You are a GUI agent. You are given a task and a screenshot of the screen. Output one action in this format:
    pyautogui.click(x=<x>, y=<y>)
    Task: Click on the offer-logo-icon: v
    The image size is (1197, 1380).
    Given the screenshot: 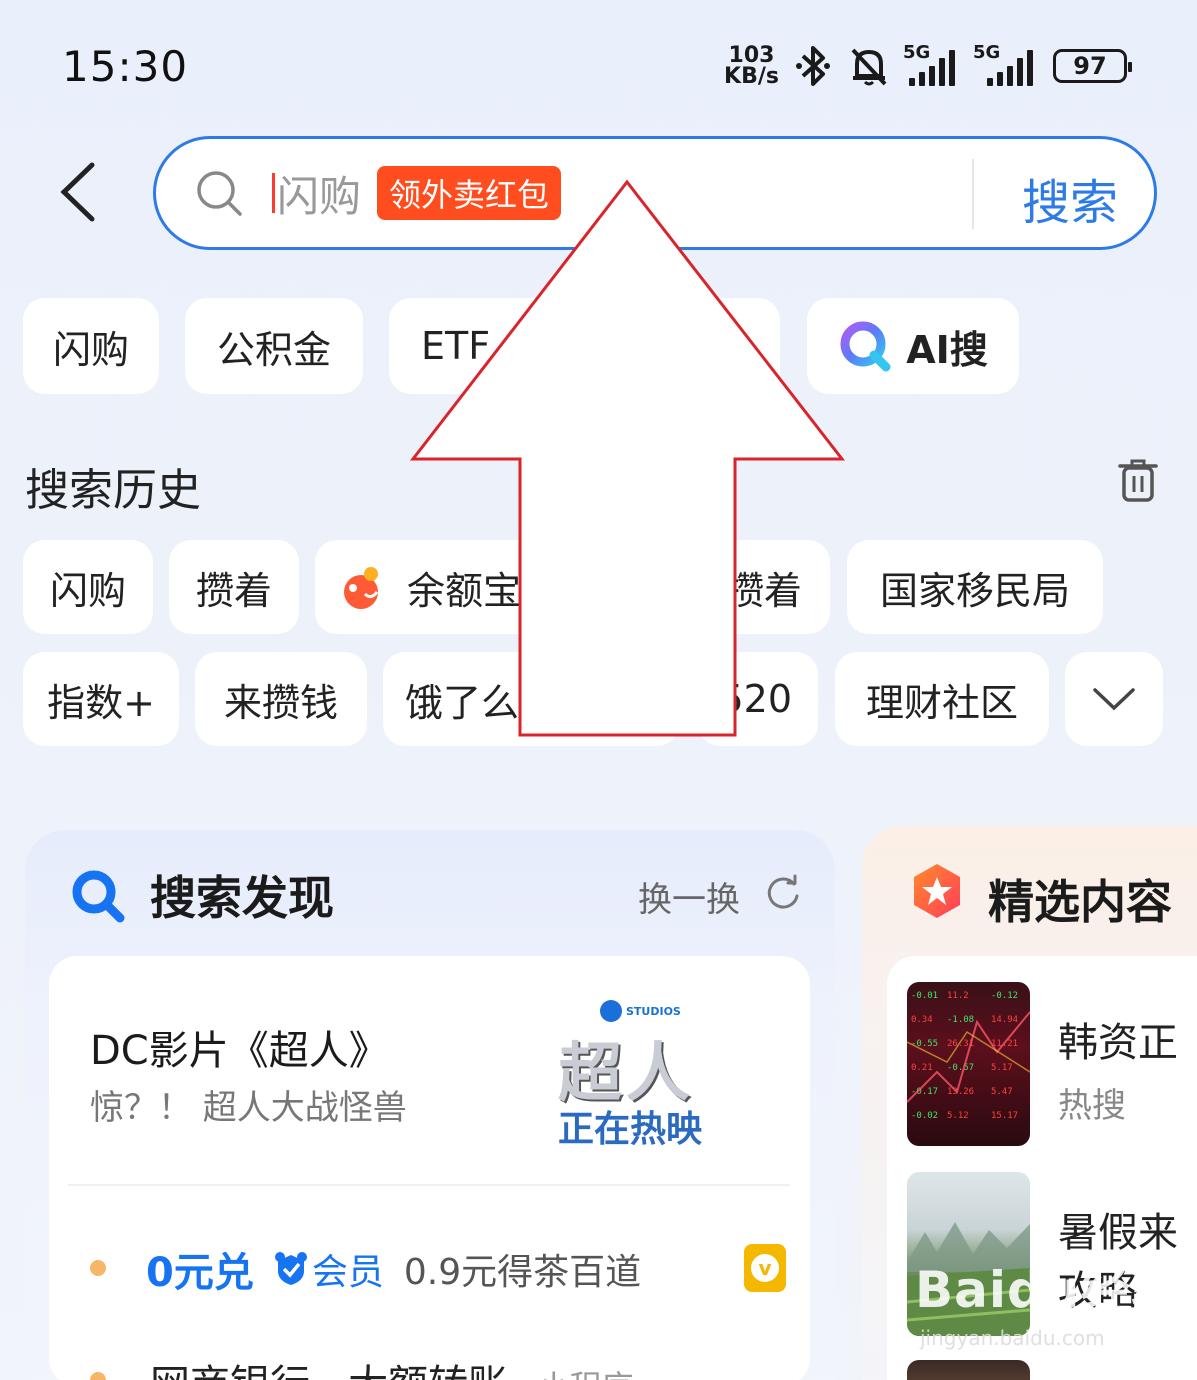 What is the action you would take?
    pyautogui.click(x=765, y=1268)
    